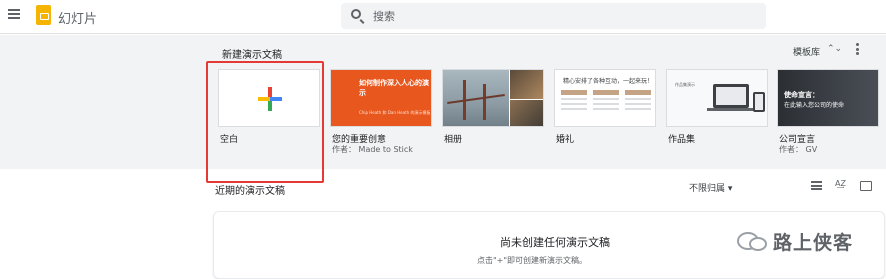 This screenshot has width=886, height=279. Describe the element at coordinates (731, 96) in the screenshot. I see `laptop-icon` at that location.